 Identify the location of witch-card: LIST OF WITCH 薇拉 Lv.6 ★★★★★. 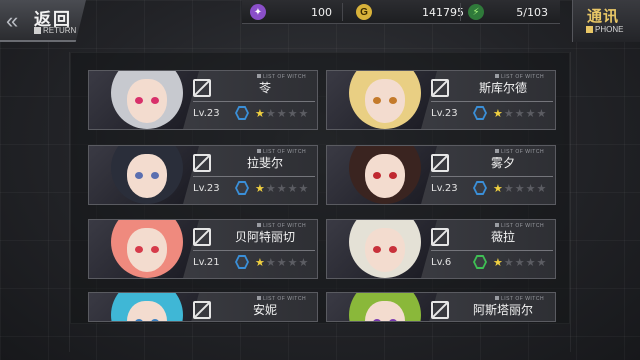
(441, 249).